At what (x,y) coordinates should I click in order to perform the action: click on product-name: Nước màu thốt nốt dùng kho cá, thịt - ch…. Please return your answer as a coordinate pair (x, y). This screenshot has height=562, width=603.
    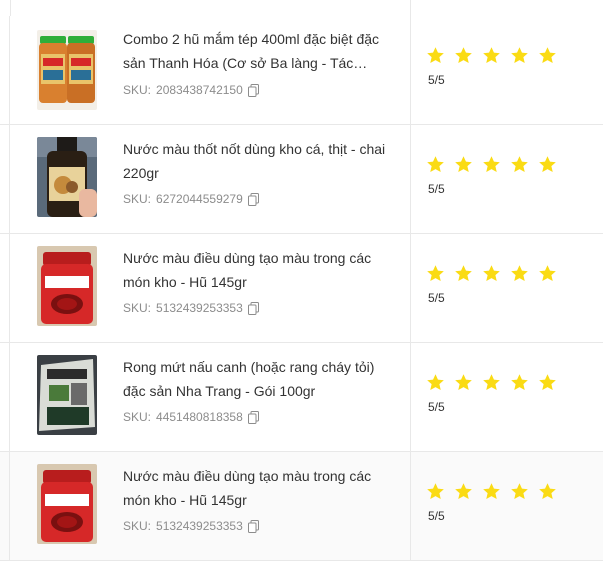
    Looking at the image, I should click on (260, 161).